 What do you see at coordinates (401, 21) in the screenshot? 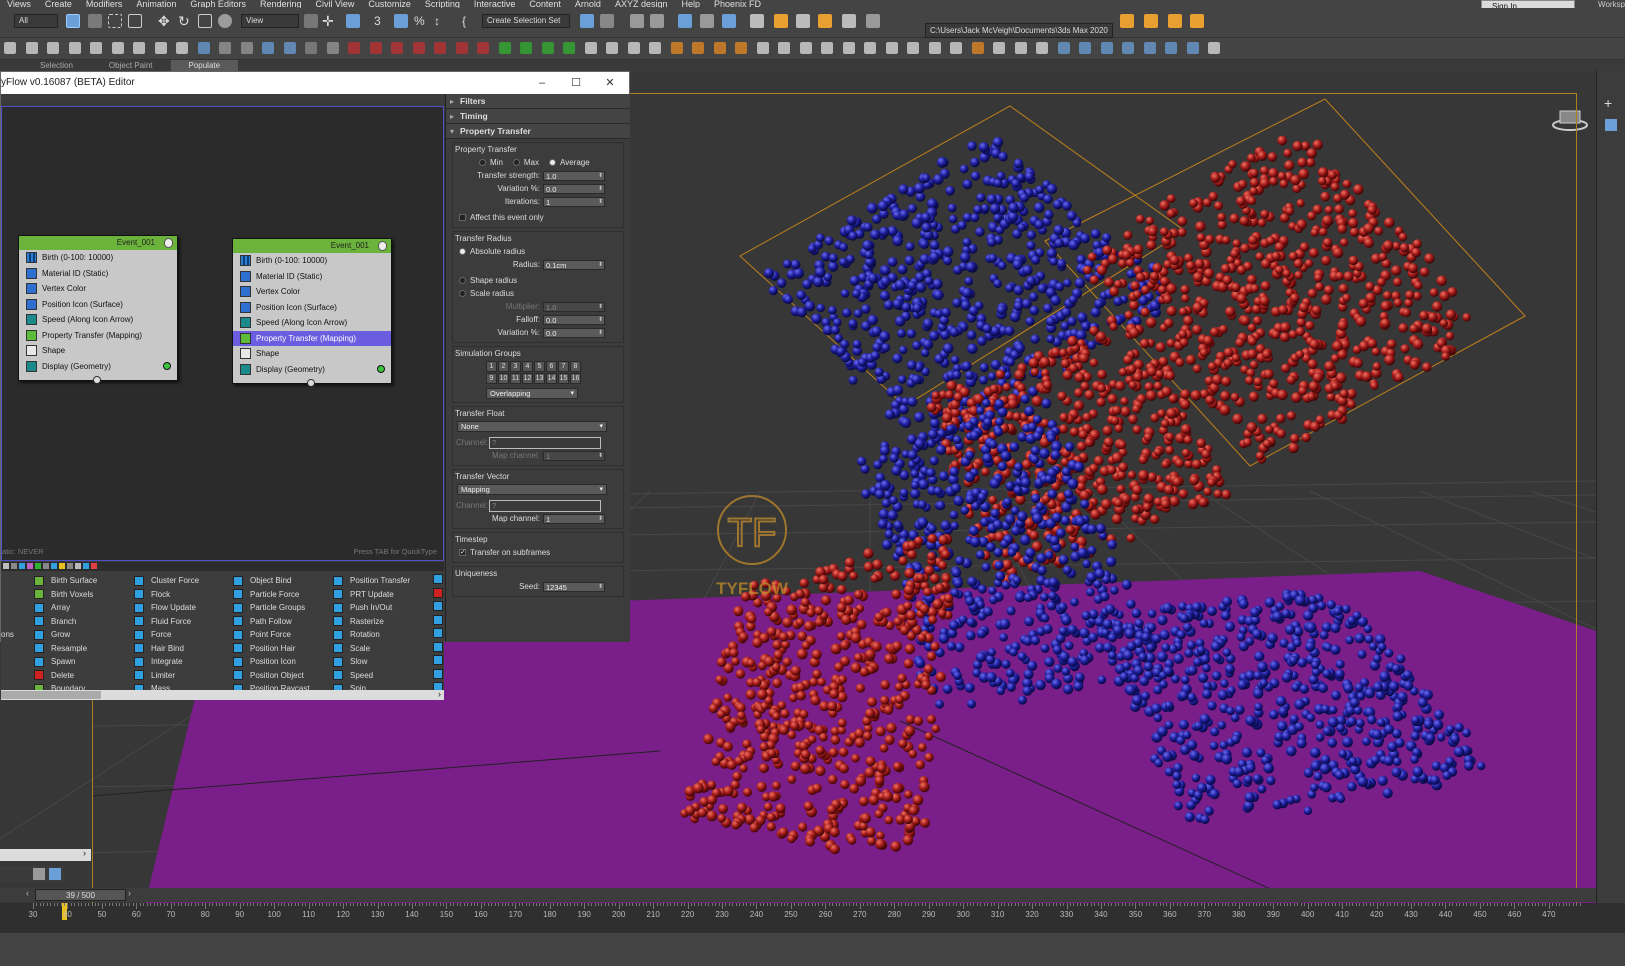
I see `angle-snap-icon` at bounding box center [401, 21].